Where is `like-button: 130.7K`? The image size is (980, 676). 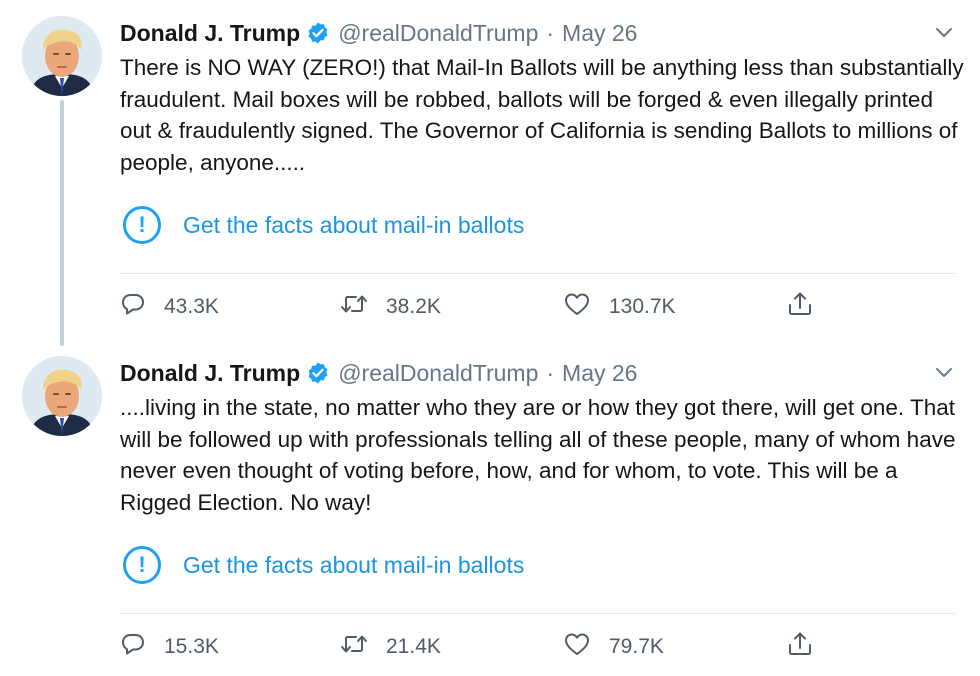
like-button: 130.7K is located at coordinates (619, 307).